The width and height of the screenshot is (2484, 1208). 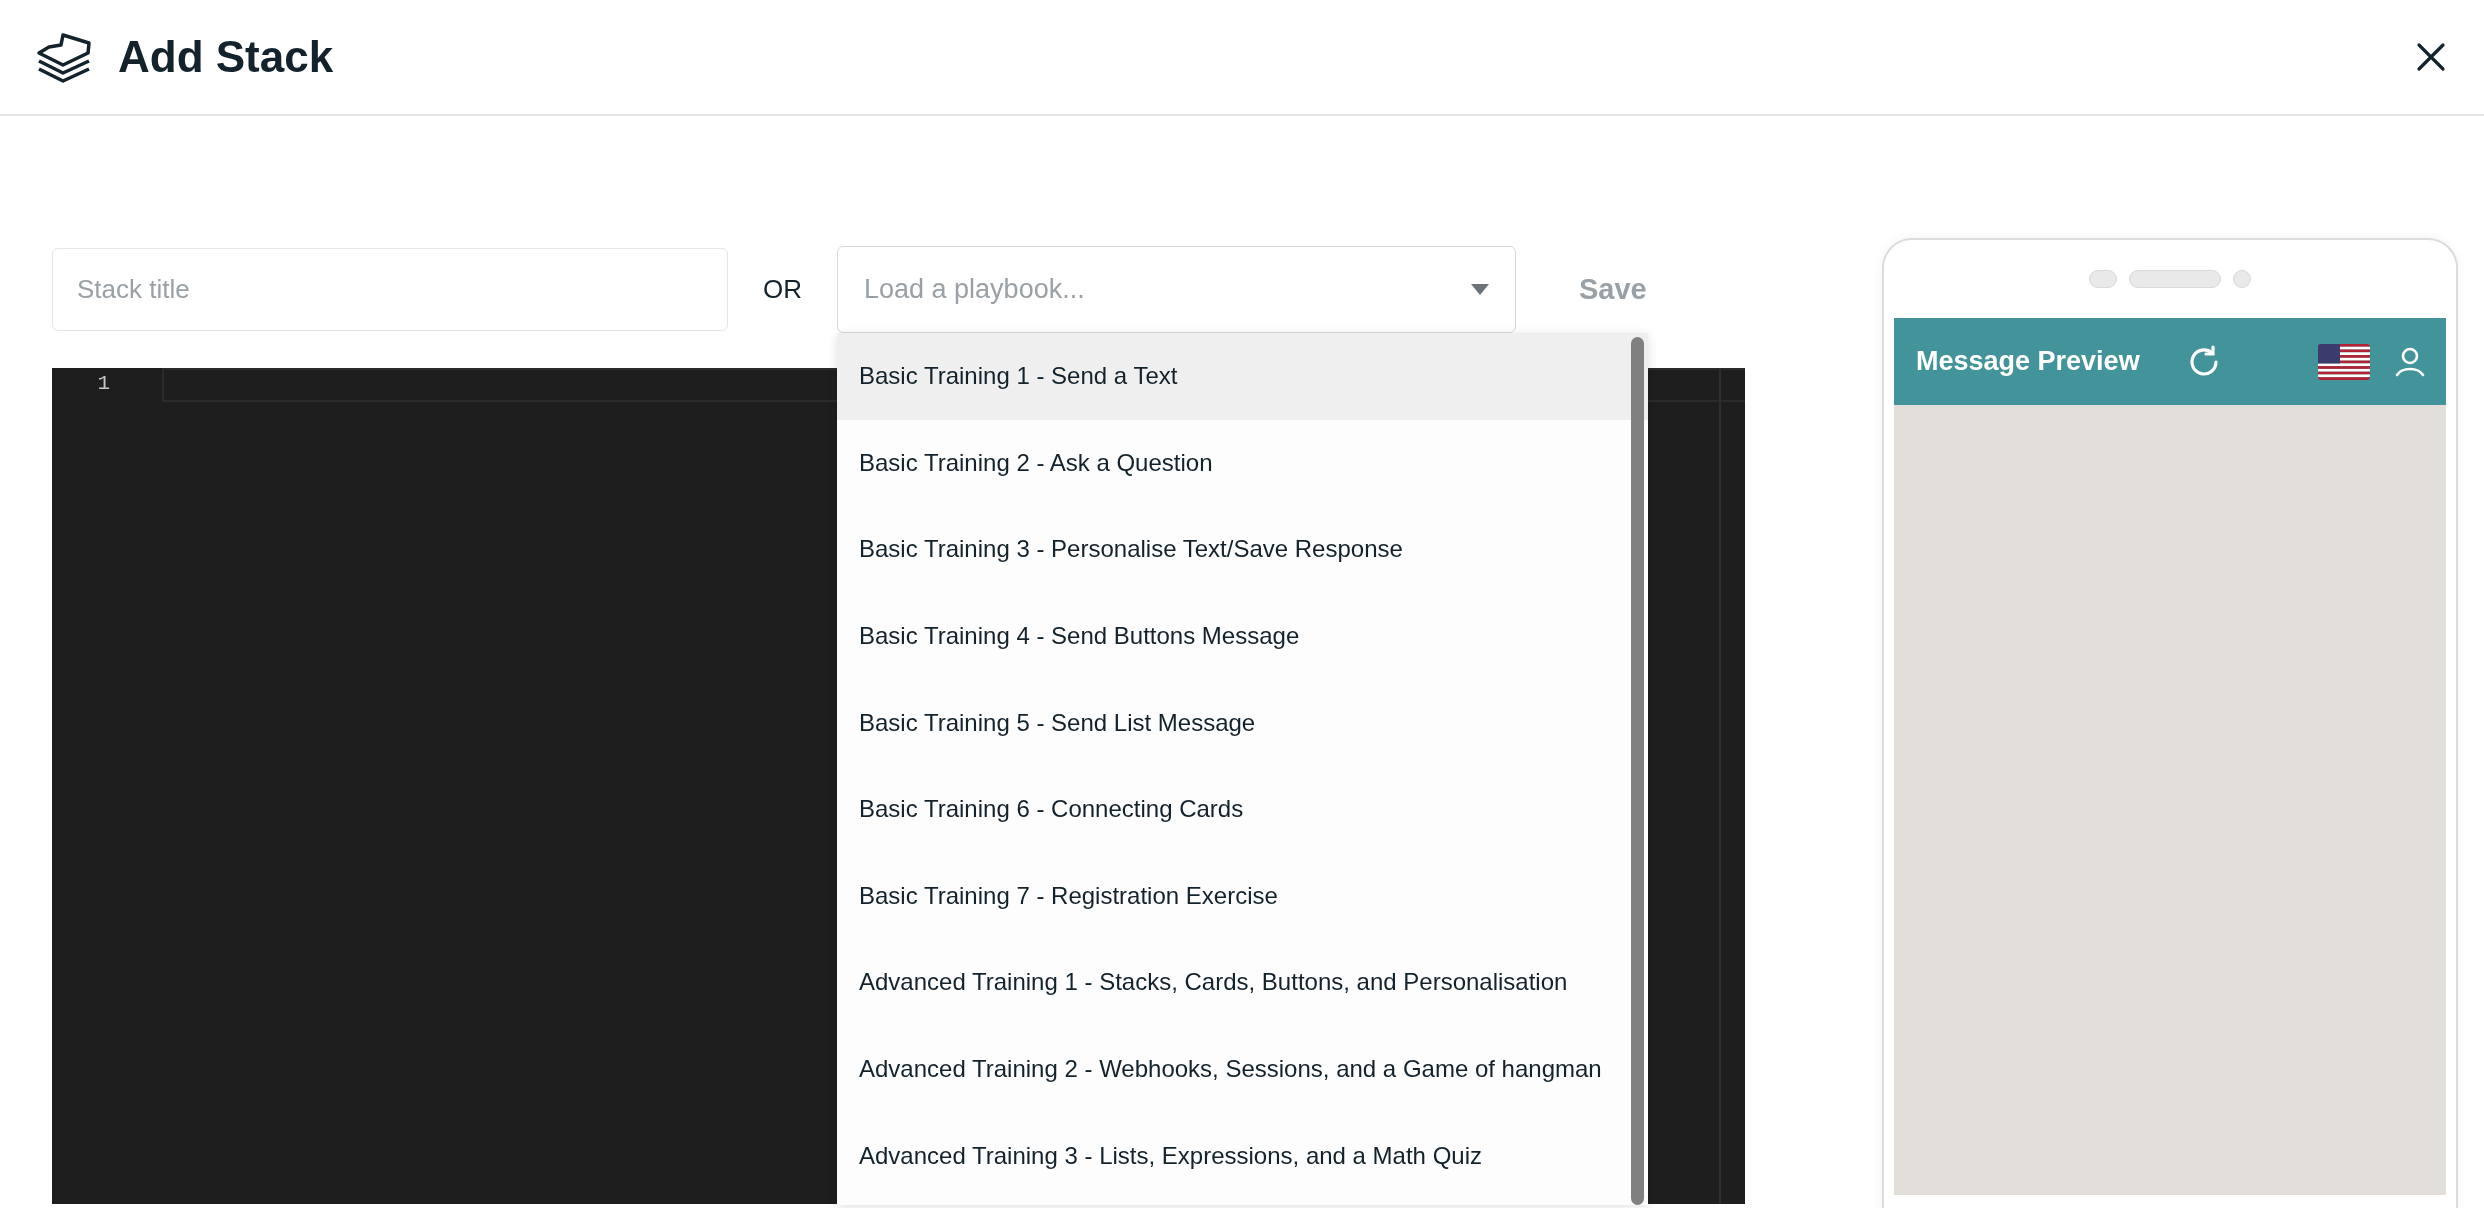 What do you see at coordinates (782, 289) in the screenshot?
I see `separator-text: OR` at bounding box center [782, 289].